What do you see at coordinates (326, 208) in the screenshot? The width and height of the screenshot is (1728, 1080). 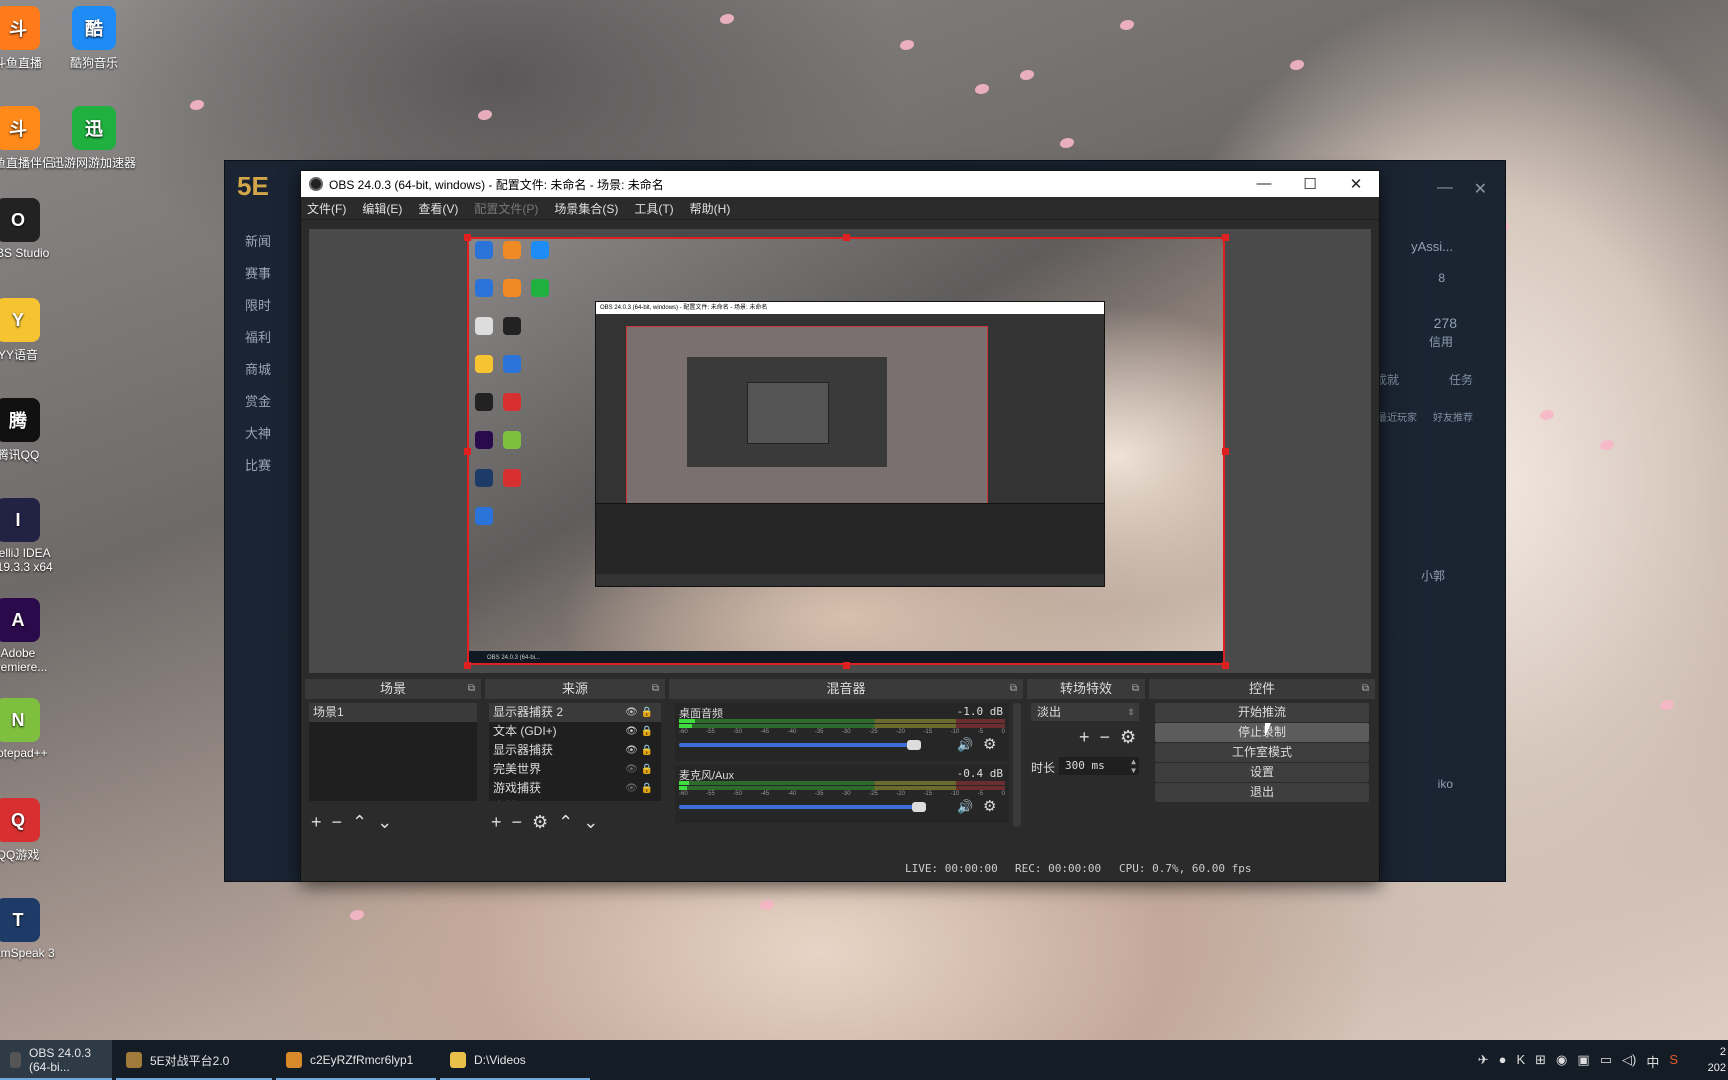 I see `obs-menu-item: 文件(F)` at bounding box center [326, 208].